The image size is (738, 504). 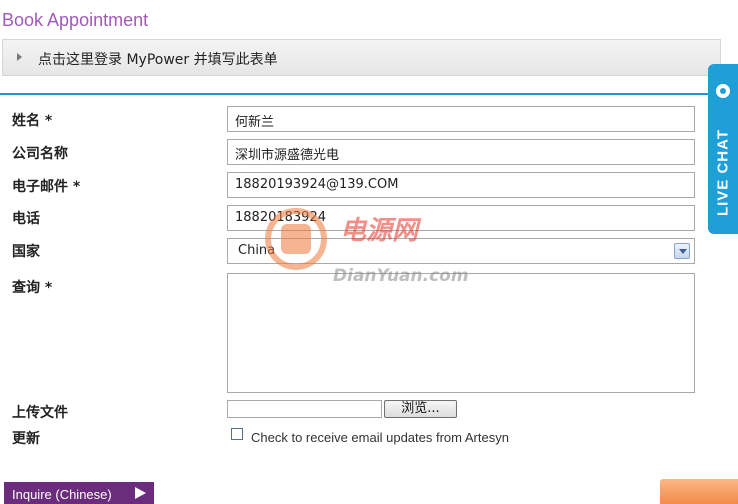 What do you see at coordinates (461, 251) in the screenshot?
I see `country-select: China` at bounding box center [461, 251].